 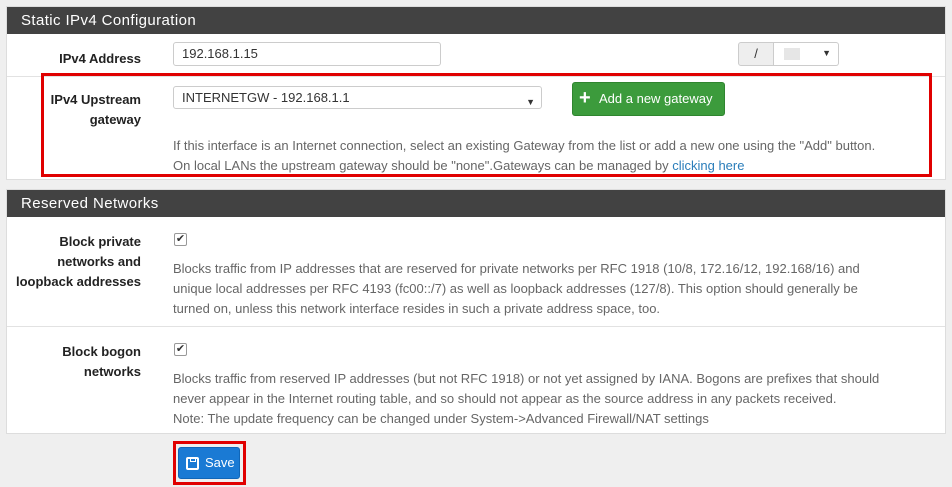 I want to click on block-private-label-line2: networks and, so click(x=99, y=261).